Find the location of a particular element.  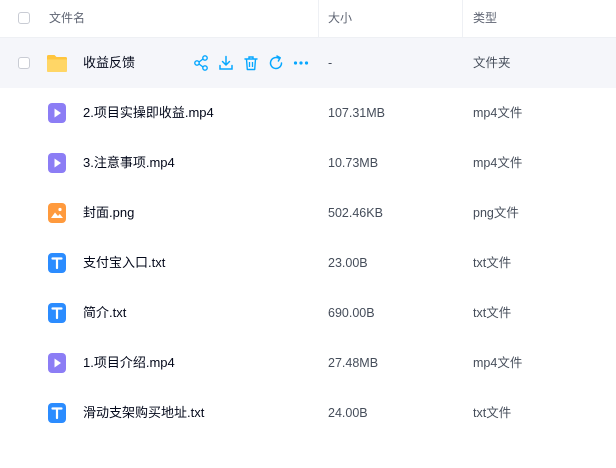

table-row: 收益反馈 - 文件夹 is located at coordinates (308, 63).